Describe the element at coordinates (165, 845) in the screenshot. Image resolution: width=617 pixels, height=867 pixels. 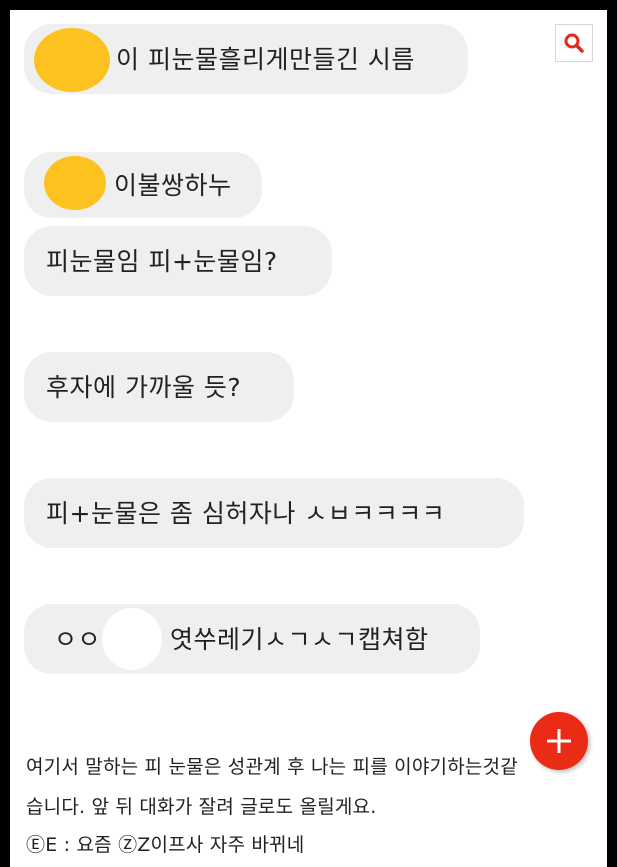
I see `caption-line: ⒺE : 요즘 ⓏZ이프사 자주 바뀌네` at that location.